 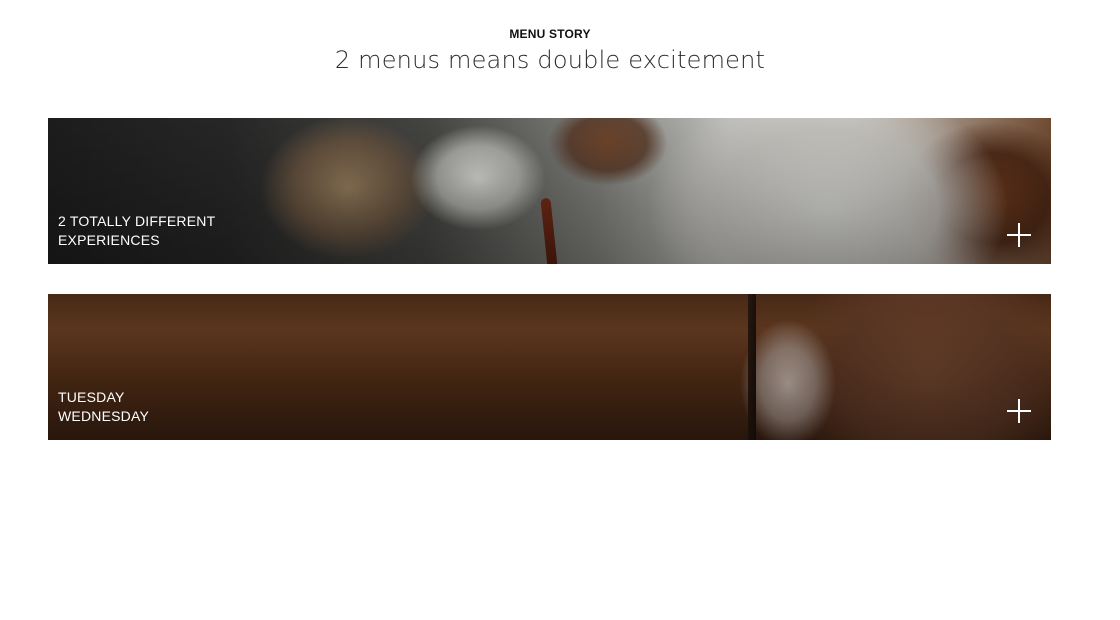 I want to click on section-headline: 2 menus means double excitement, so click(x=550, y=60).